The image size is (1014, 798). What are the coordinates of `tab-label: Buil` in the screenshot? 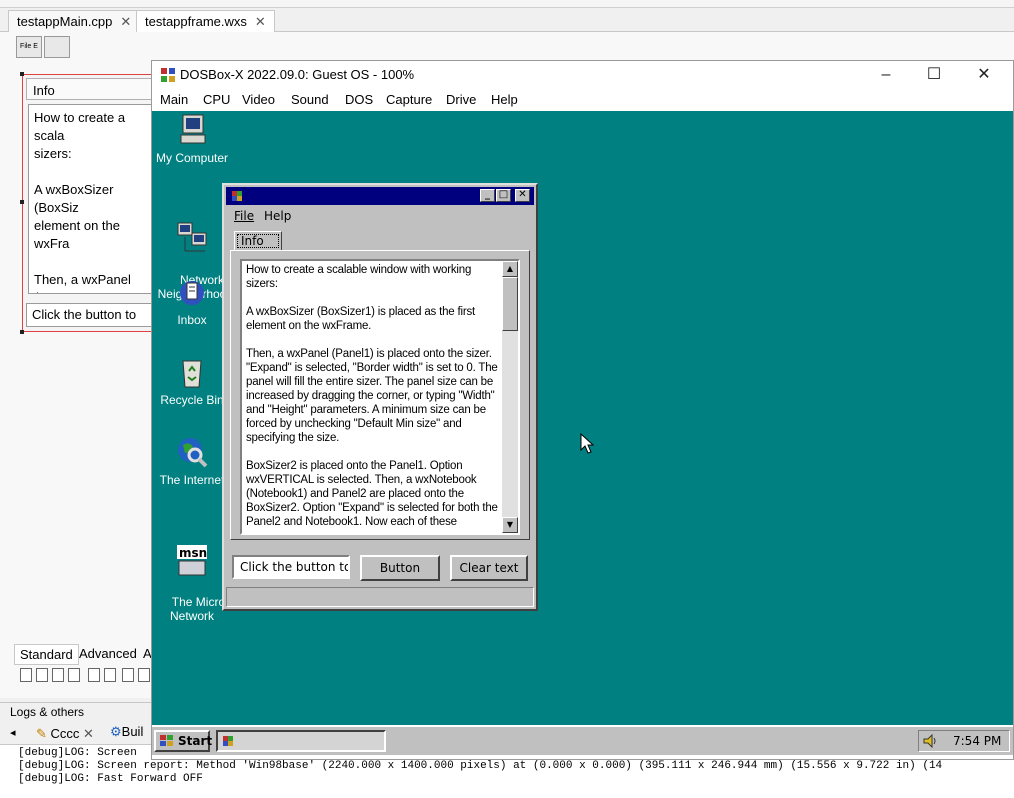 It's located at (132, 731).